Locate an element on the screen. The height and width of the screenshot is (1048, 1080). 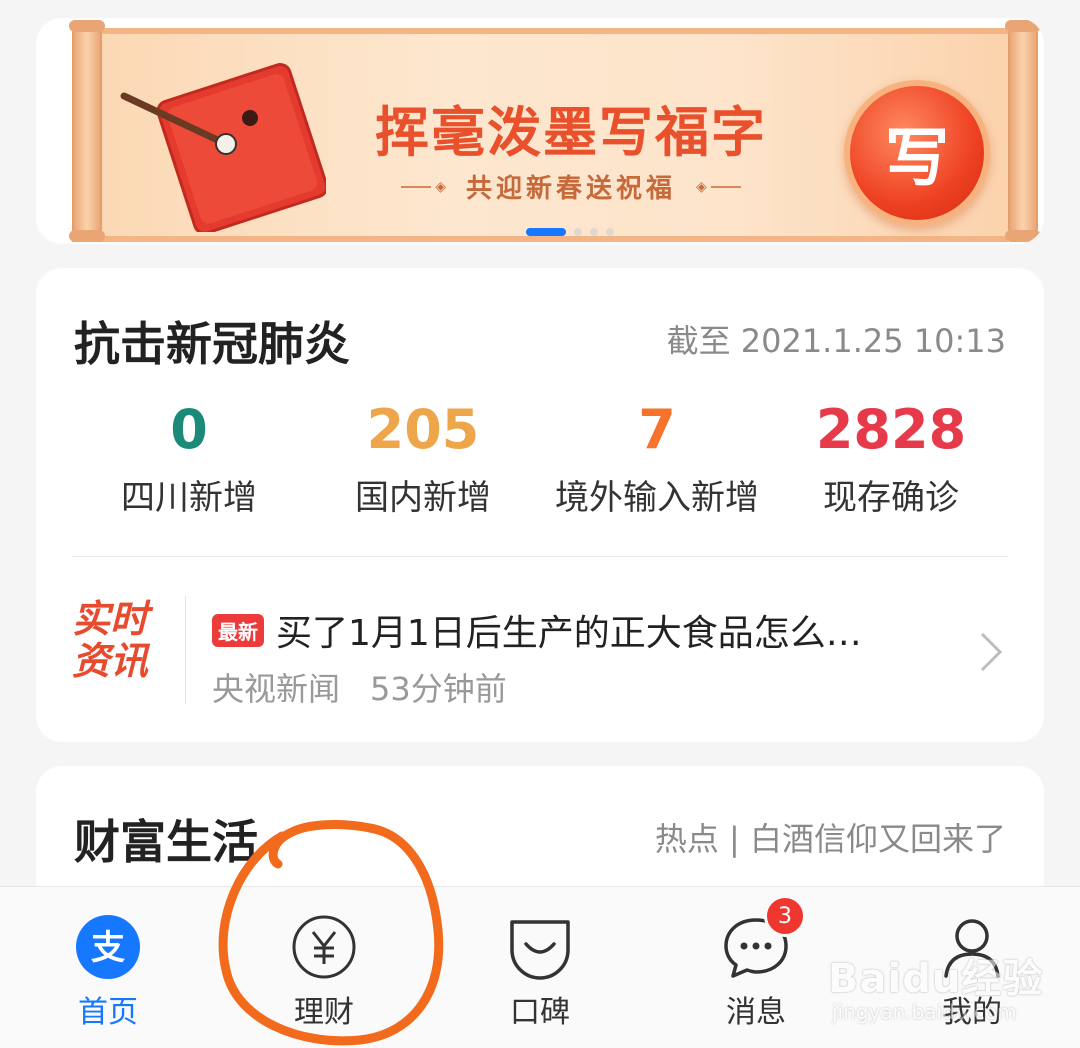
stat-sichuan-new: 0 四川新增 is located at coordinates (189, 458).